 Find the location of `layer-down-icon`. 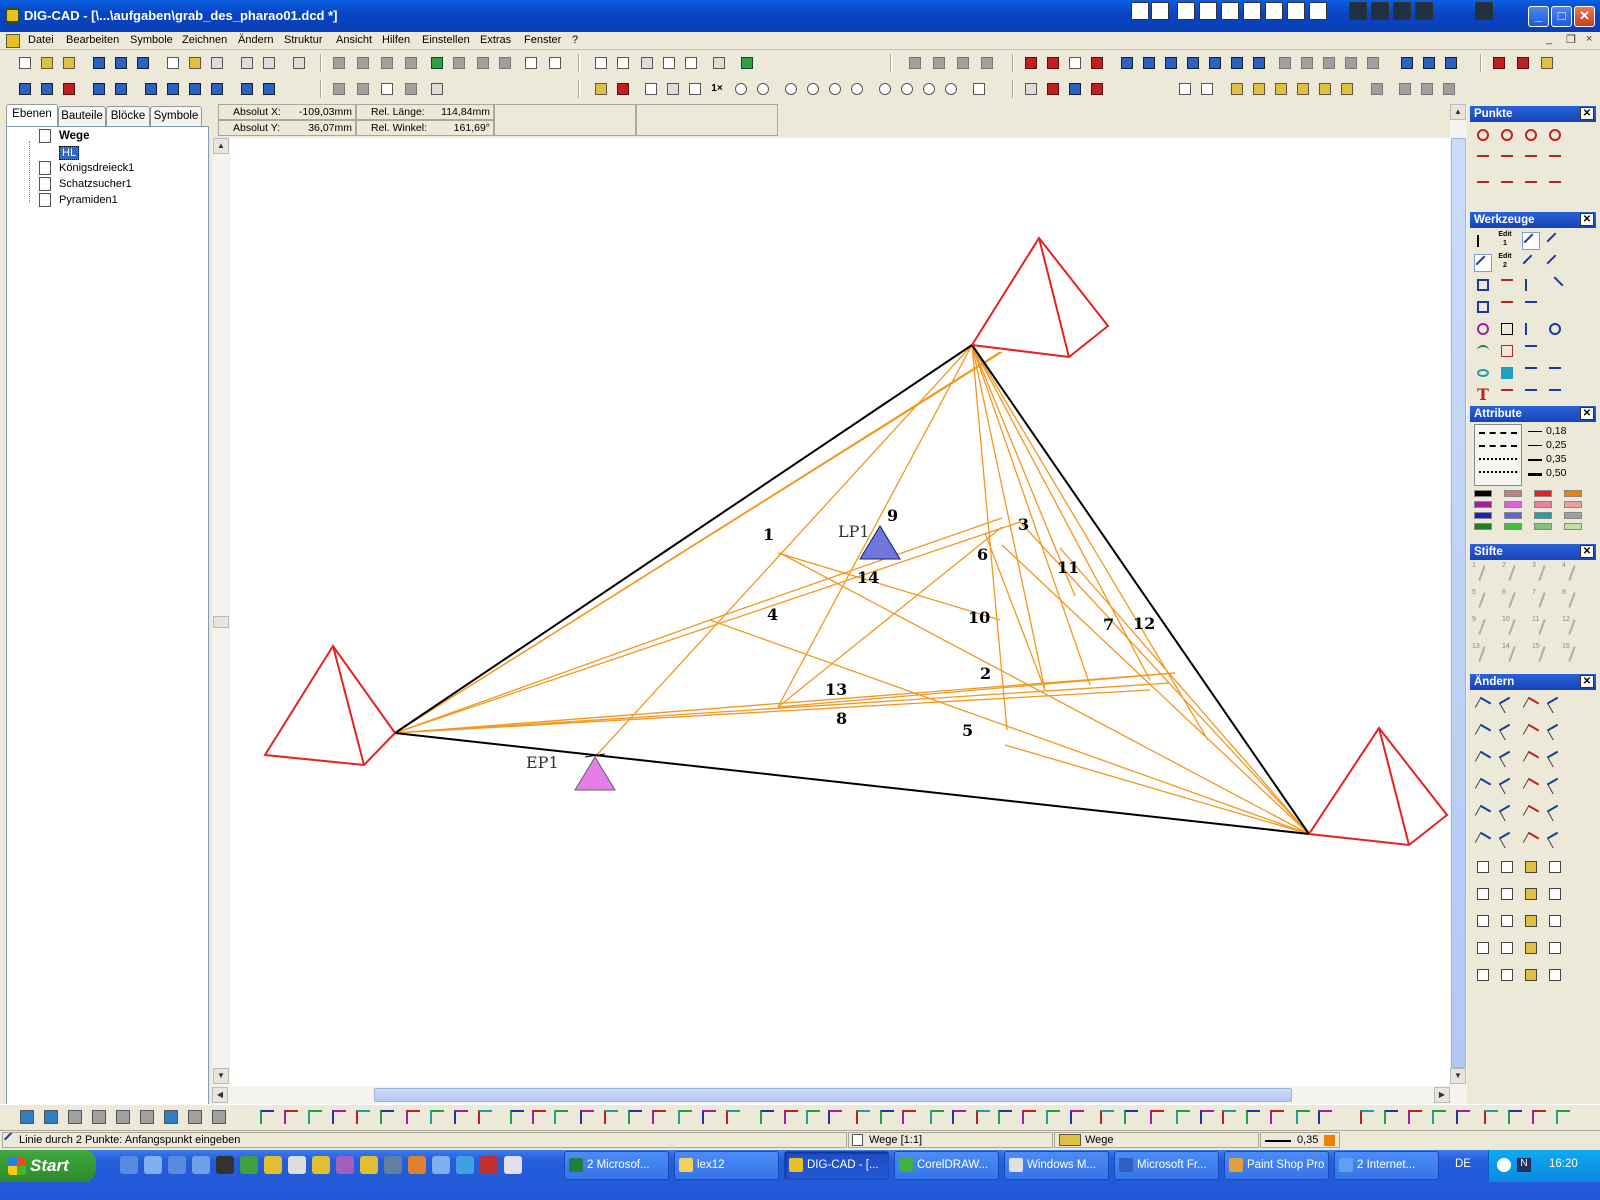

layer-down-icon is located at coordinates (47, 89).